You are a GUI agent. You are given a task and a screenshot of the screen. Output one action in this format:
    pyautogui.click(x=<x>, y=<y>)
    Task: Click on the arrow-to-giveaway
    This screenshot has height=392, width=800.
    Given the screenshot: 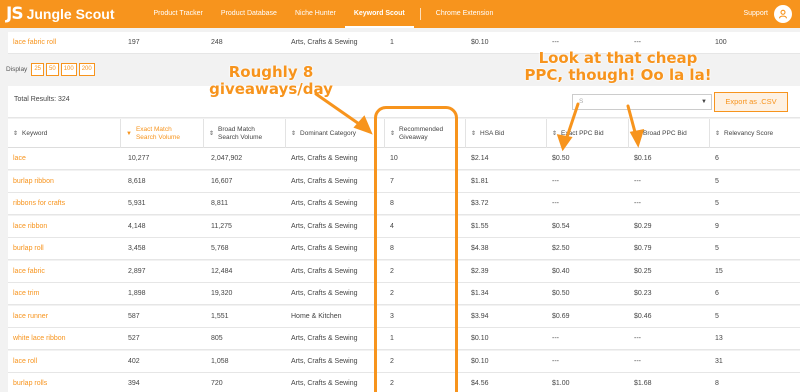 What is the action you would take?
    pyautogui.click(x=339, y=110)
    